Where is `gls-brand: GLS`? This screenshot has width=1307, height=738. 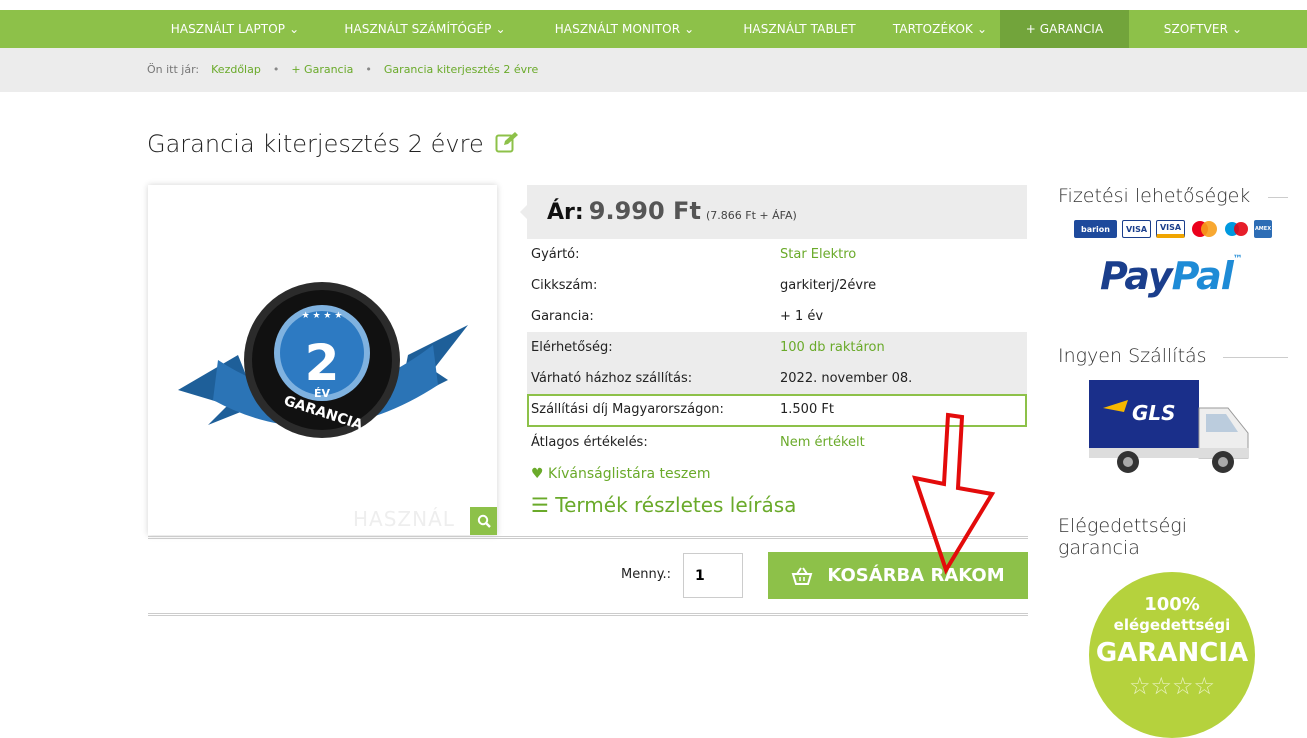
gls-brand: GLS is located at coordinates (1154, 413).